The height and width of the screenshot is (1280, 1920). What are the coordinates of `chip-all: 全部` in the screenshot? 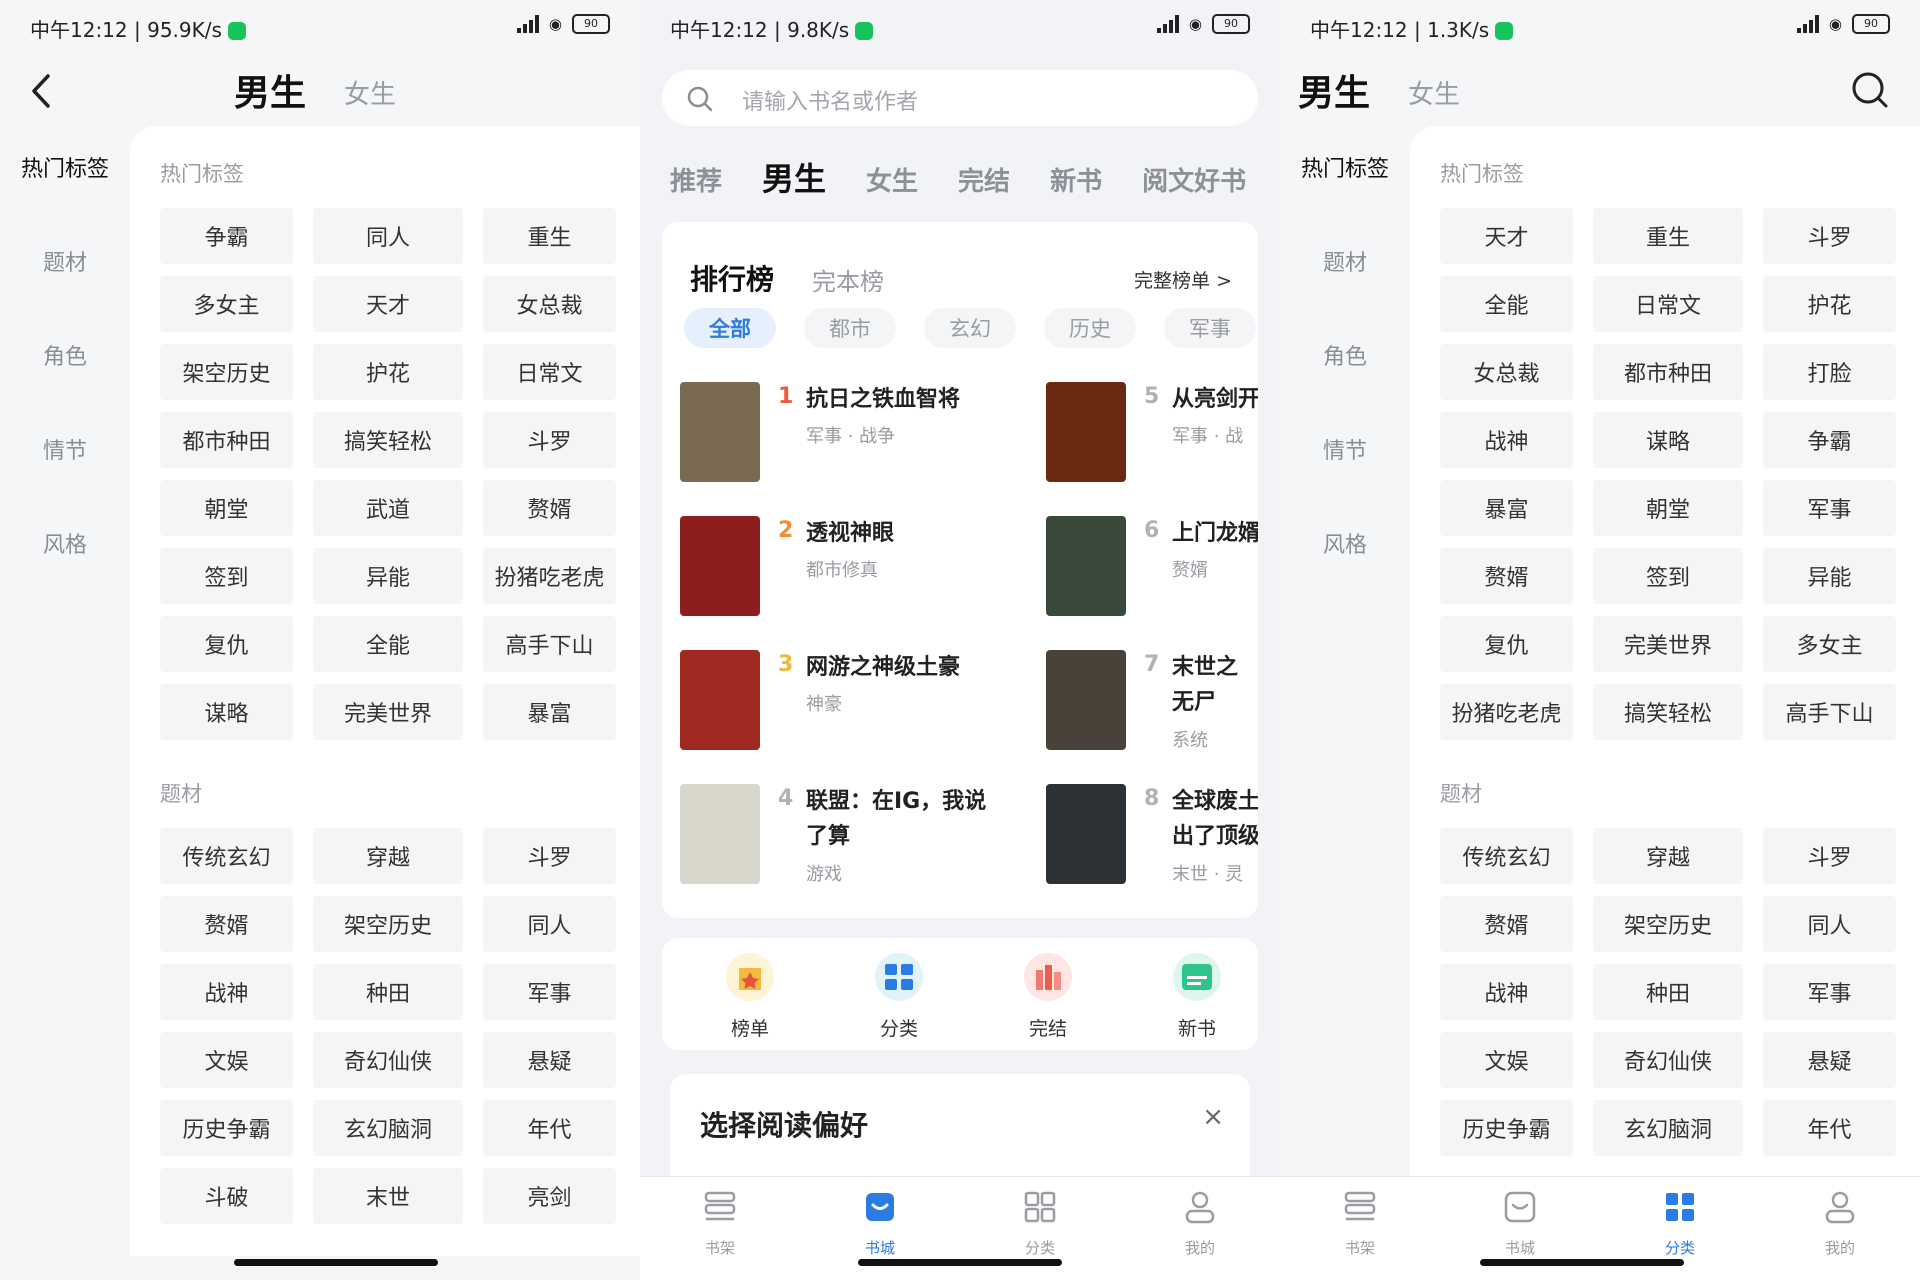 It's located at (730, 328).